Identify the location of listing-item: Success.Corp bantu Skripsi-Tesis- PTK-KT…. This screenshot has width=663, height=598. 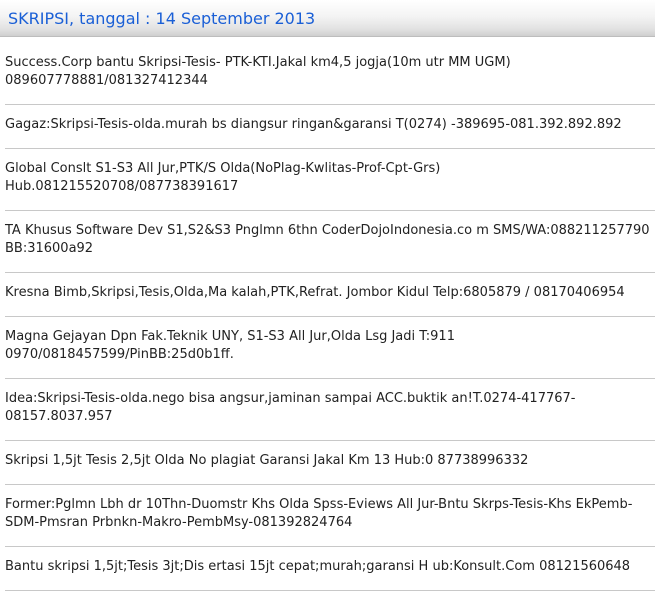
(330, 72).